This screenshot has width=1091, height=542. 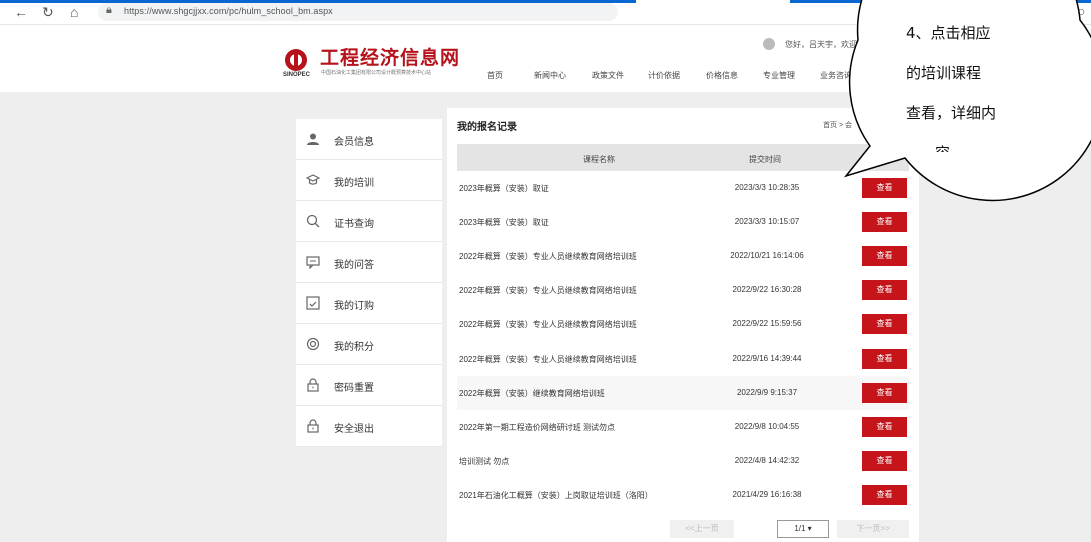 What do you see at coordinates (354, 183) in the screenshot?
I see `sidebar-item-label: 我的培训` at bounding box center [354, 183].